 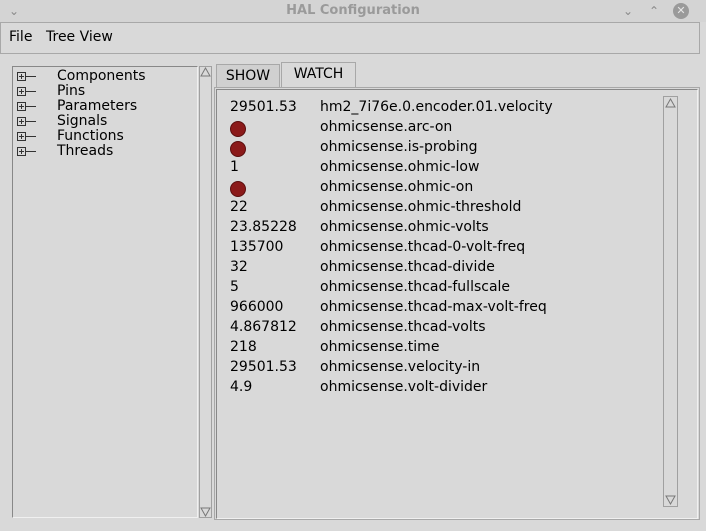 I want to click on watch-row: 29501.53 hm2_7i76e.0.encoder.01.velocity, so click(x=445, y=109).